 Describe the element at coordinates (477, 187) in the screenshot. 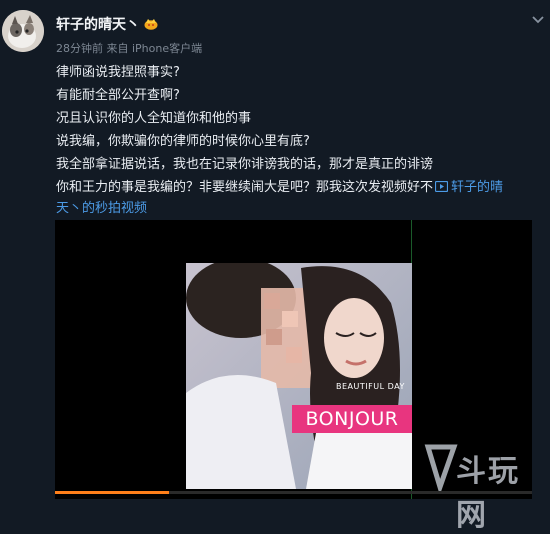

I see `video-link-text: 轩子的晴` at that location.